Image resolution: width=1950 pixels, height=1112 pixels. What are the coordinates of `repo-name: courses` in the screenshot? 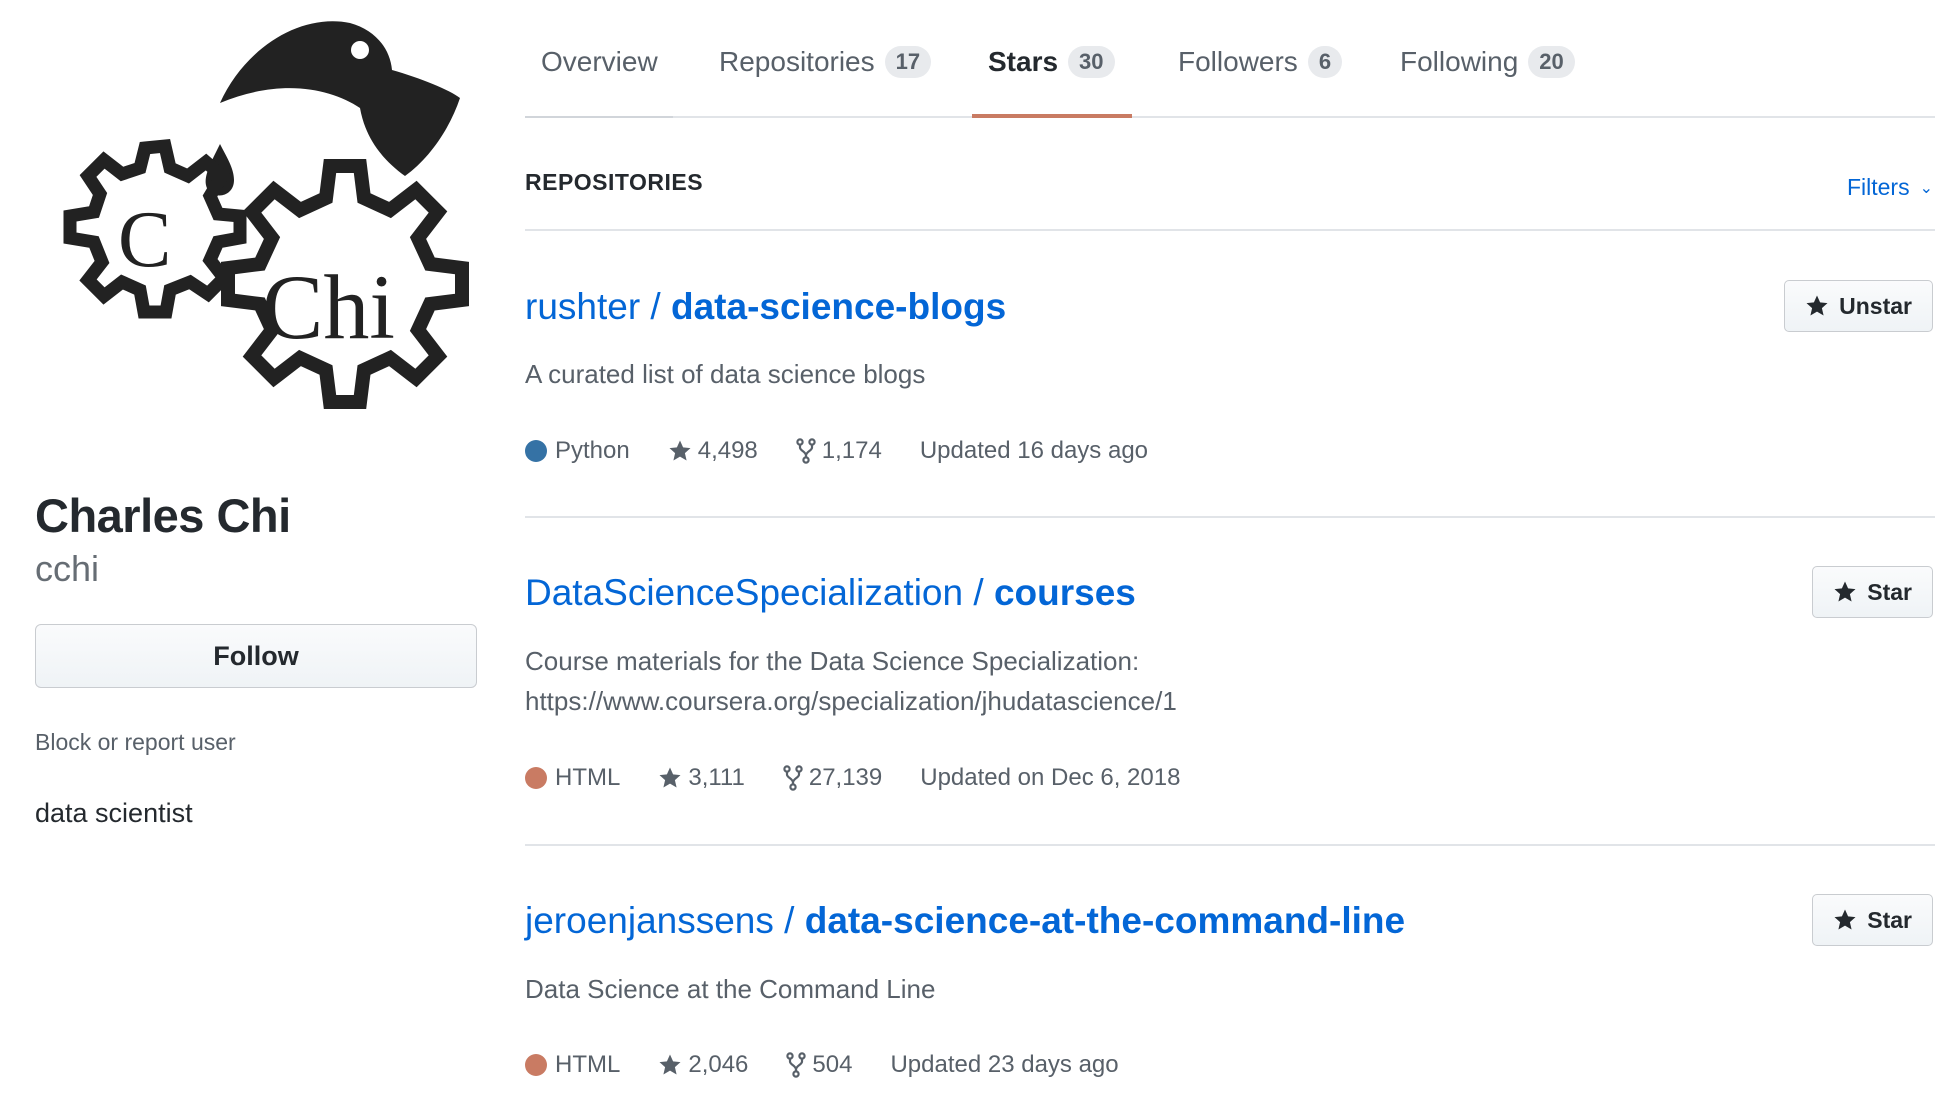 It's located at (1064, 592).